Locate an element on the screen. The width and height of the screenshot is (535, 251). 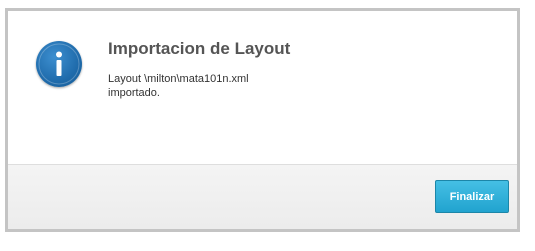
dialog-title: Importacion de Layout is located at coordinates (199, 48).